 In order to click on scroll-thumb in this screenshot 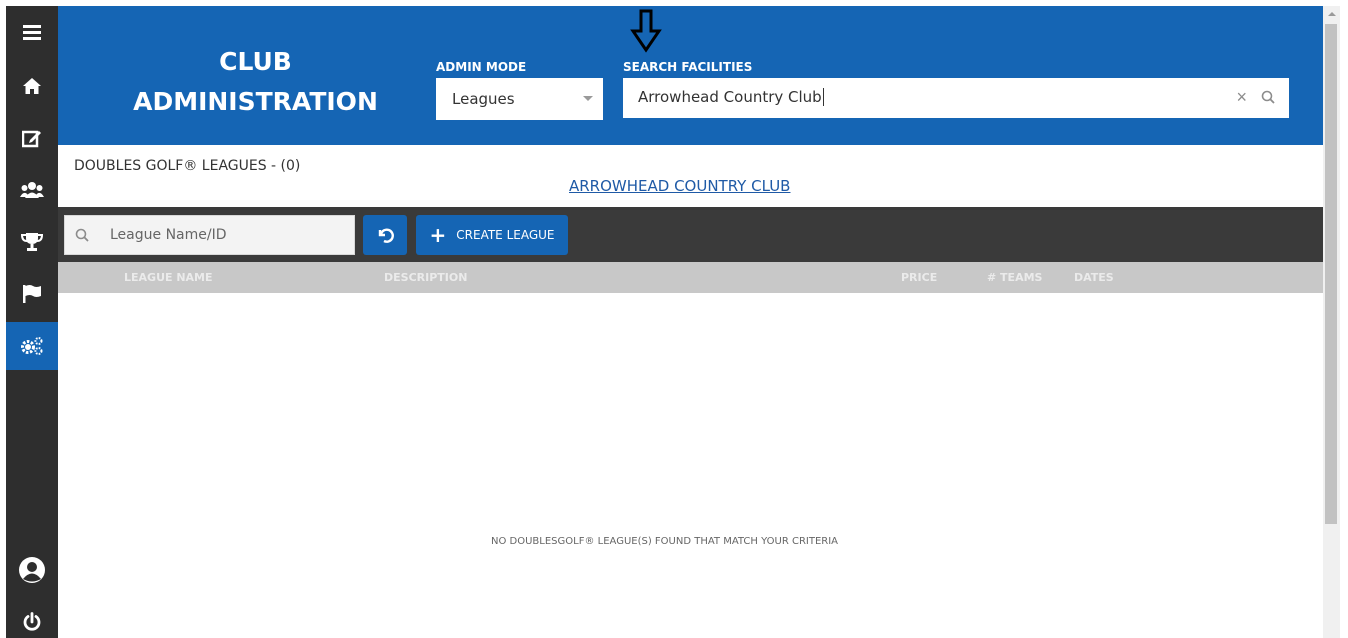, I will do `click(1331, 274)`.